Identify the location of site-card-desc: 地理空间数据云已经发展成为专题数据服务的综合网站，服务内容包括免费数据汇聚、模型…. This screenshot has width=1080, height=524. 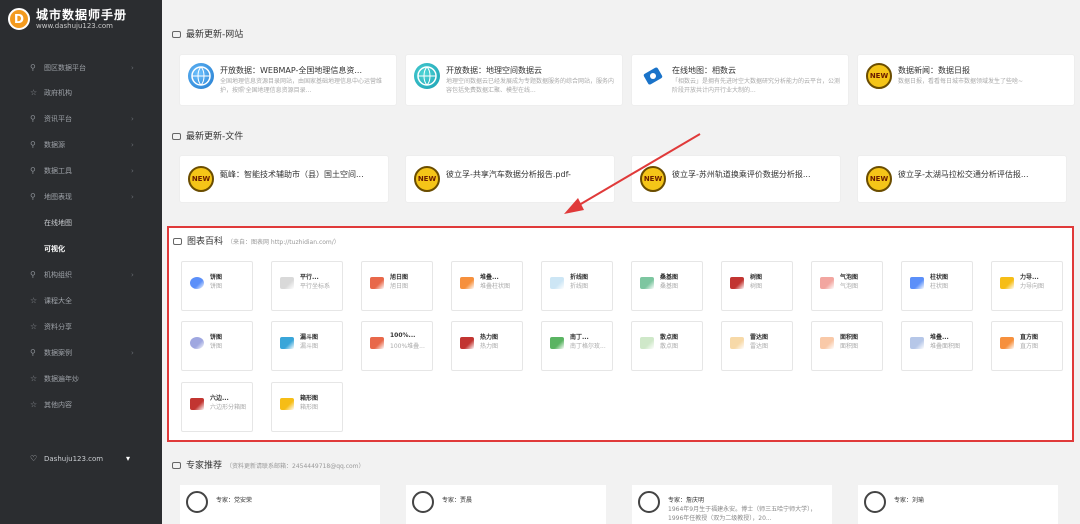
(530, 86).